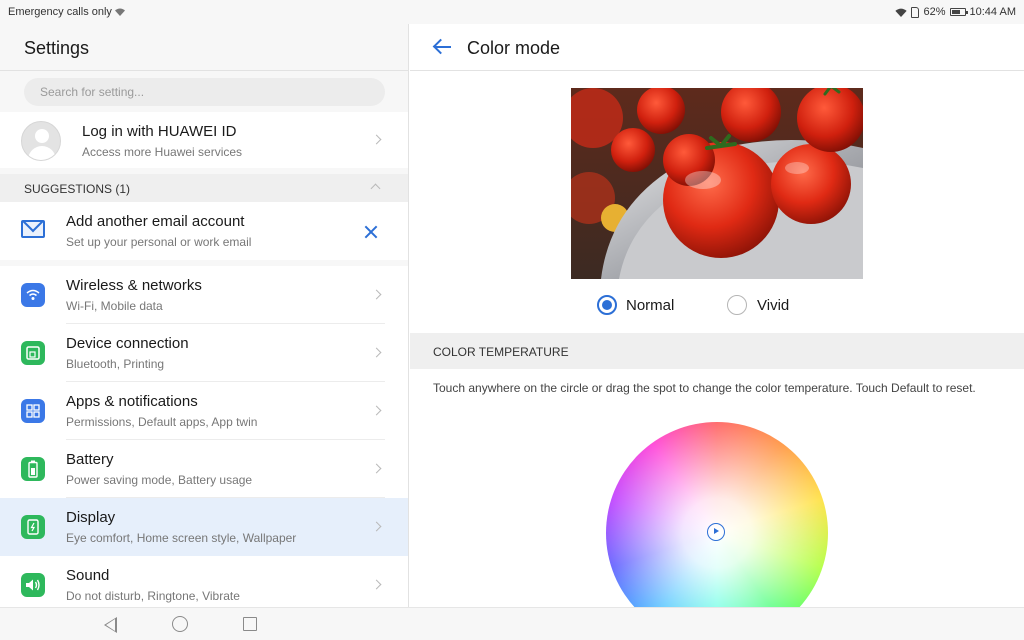 This screenshot has height=640, width=1024. Describe the element at coordinates (127, 343) in the screenshot. I see `menu-item-title: Device connection` at that location.